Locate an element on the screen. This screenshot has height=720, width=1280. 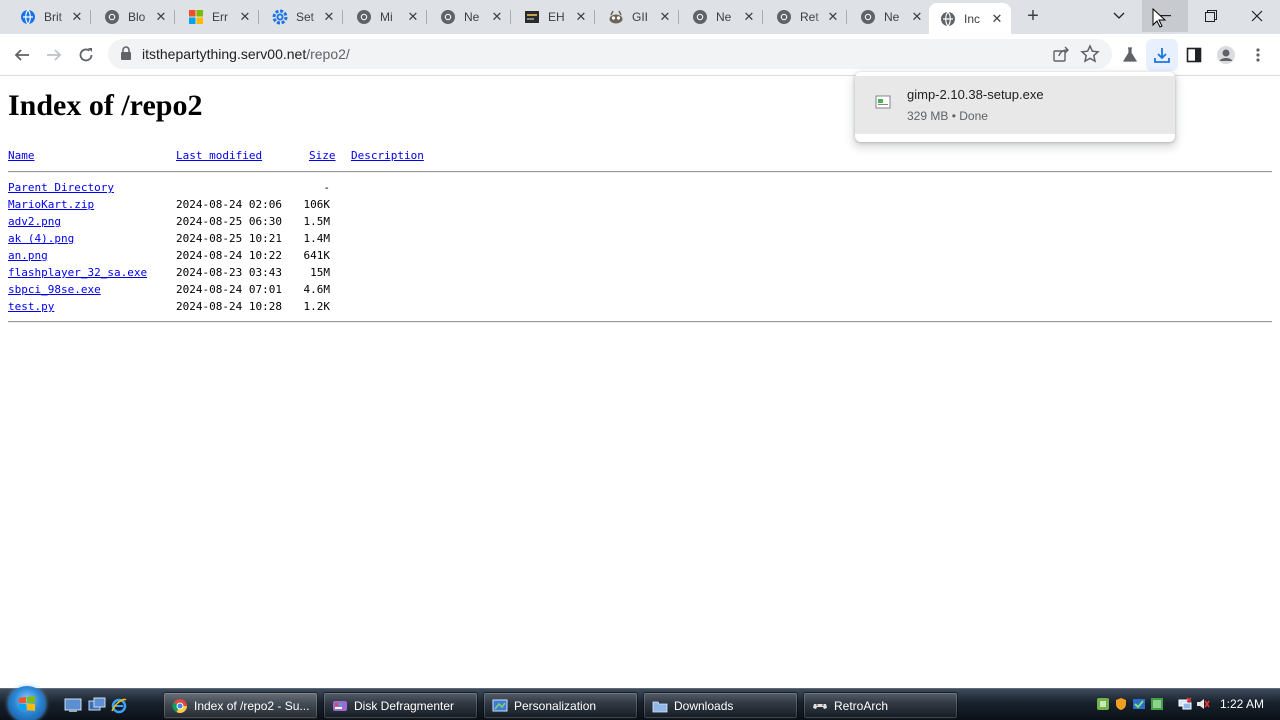
menu-button is located at coordinates (1258, 55).